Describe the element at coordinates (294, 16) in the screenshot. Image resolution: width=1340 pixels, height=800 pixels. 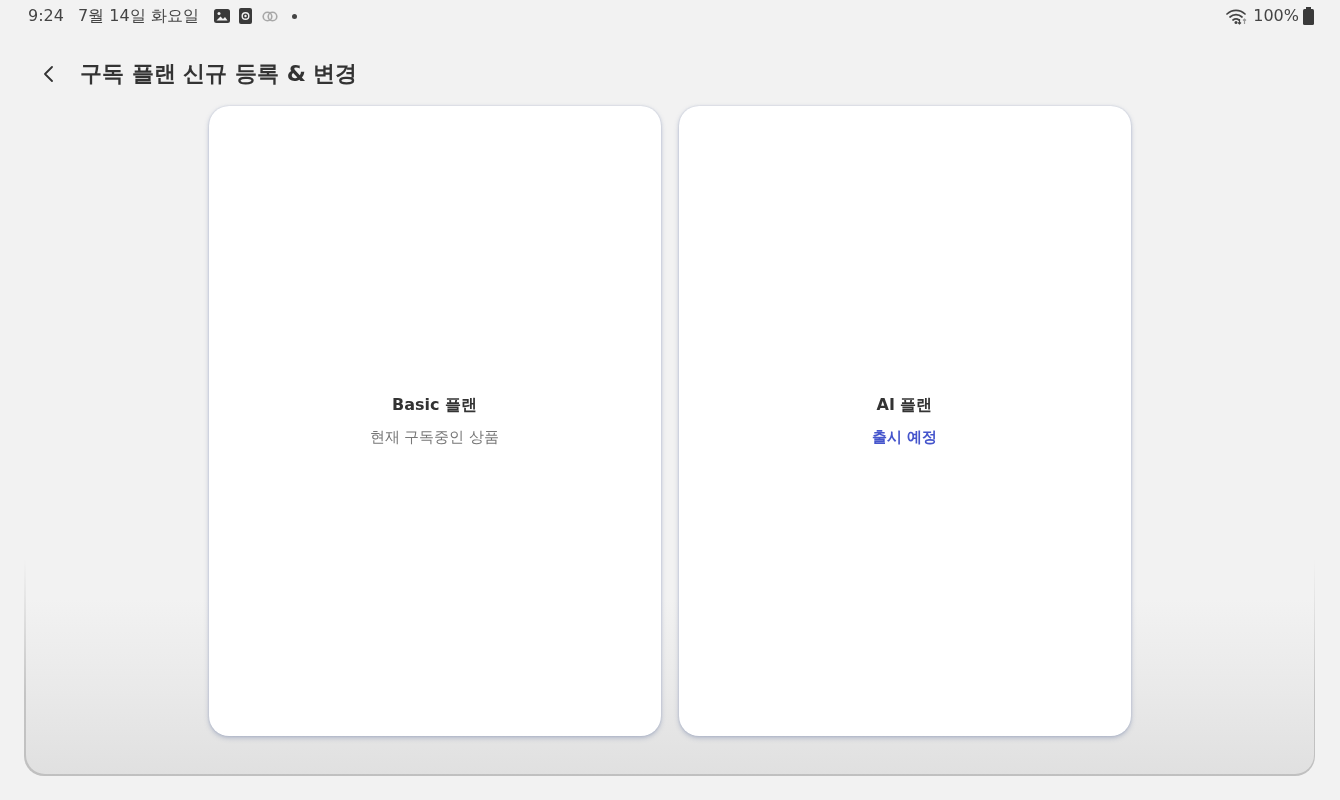
I see `dot-icon` at that location.